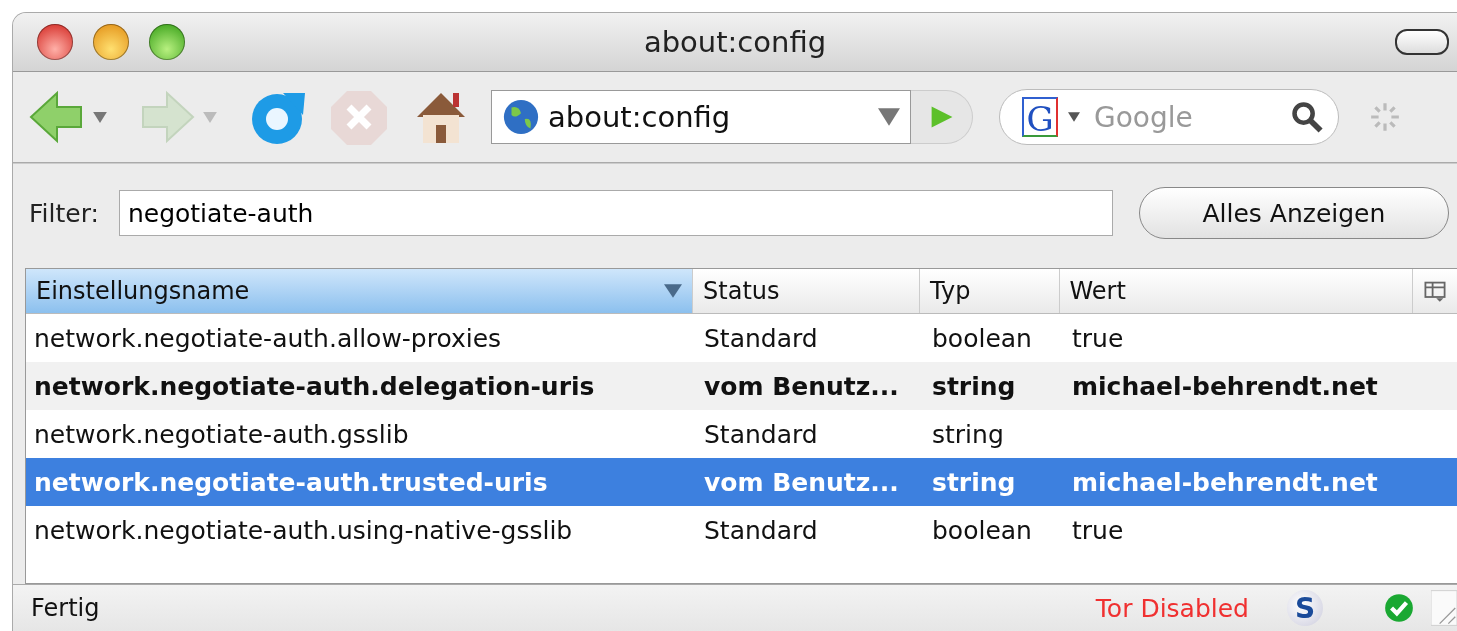 The image size is (1457, 631). I want to click on table-cell-text: network.negotiate-auth.allow-proxies, so click(268, 338).